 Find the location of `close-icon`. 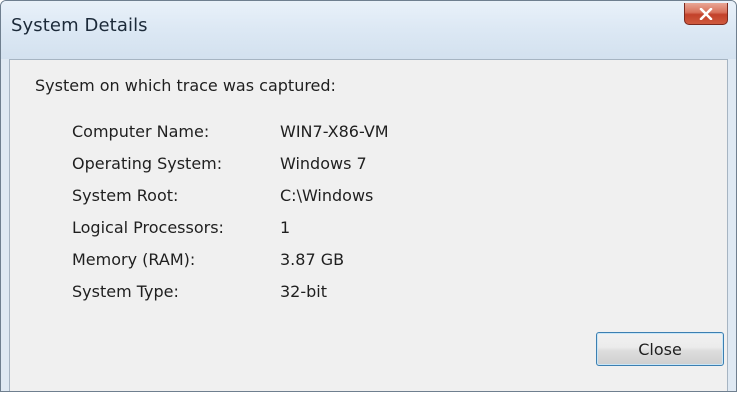

close-icon is located at coordinates (706, 13).